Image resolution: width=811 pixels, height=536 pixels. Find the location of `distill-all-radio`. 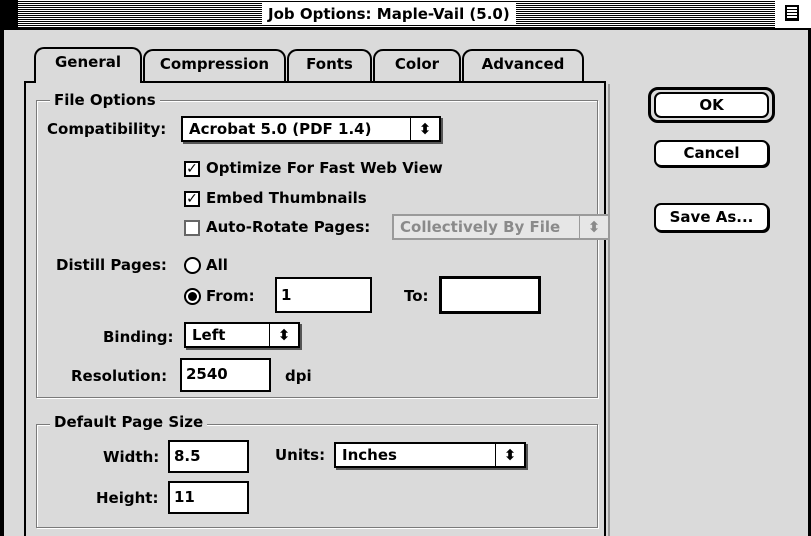

distill-all-radio is located at coordinates (192, 265).